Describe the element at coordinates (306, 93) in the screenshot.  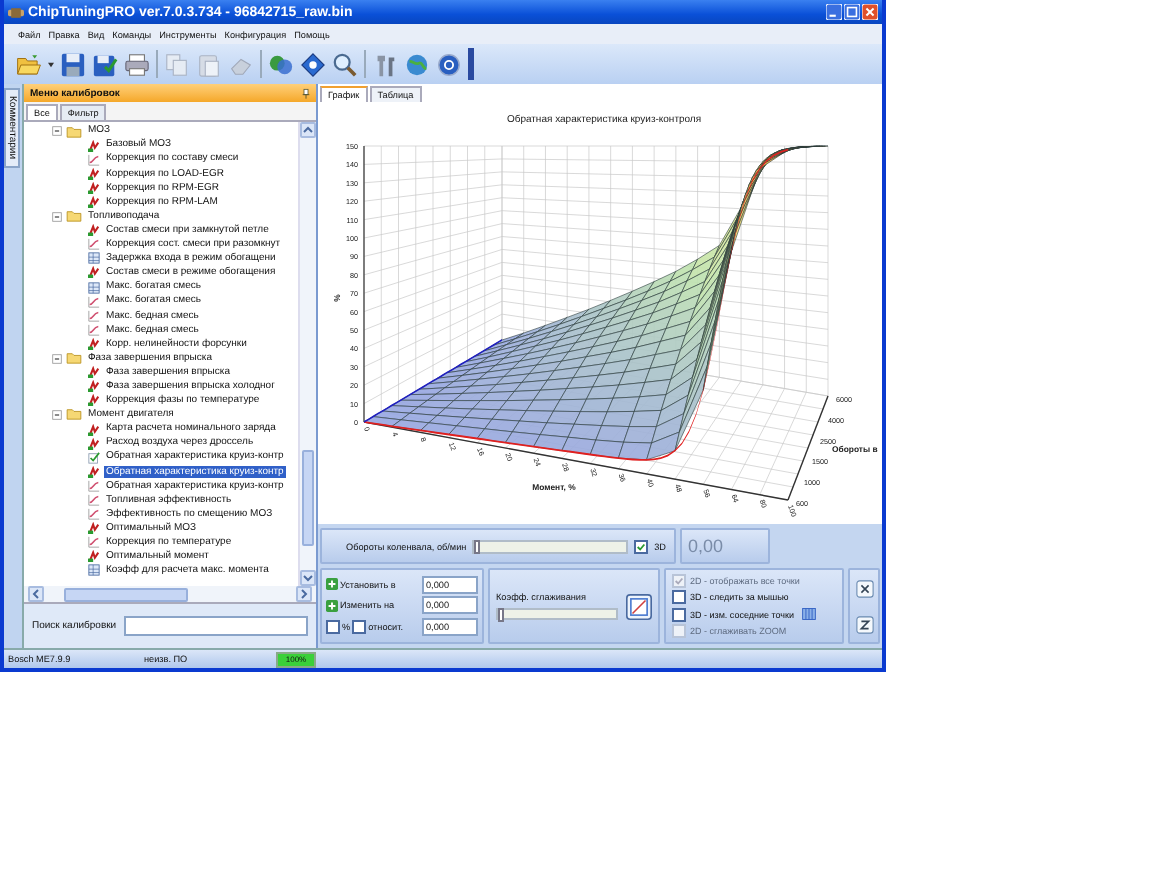
I see `pin-icon` at that location.